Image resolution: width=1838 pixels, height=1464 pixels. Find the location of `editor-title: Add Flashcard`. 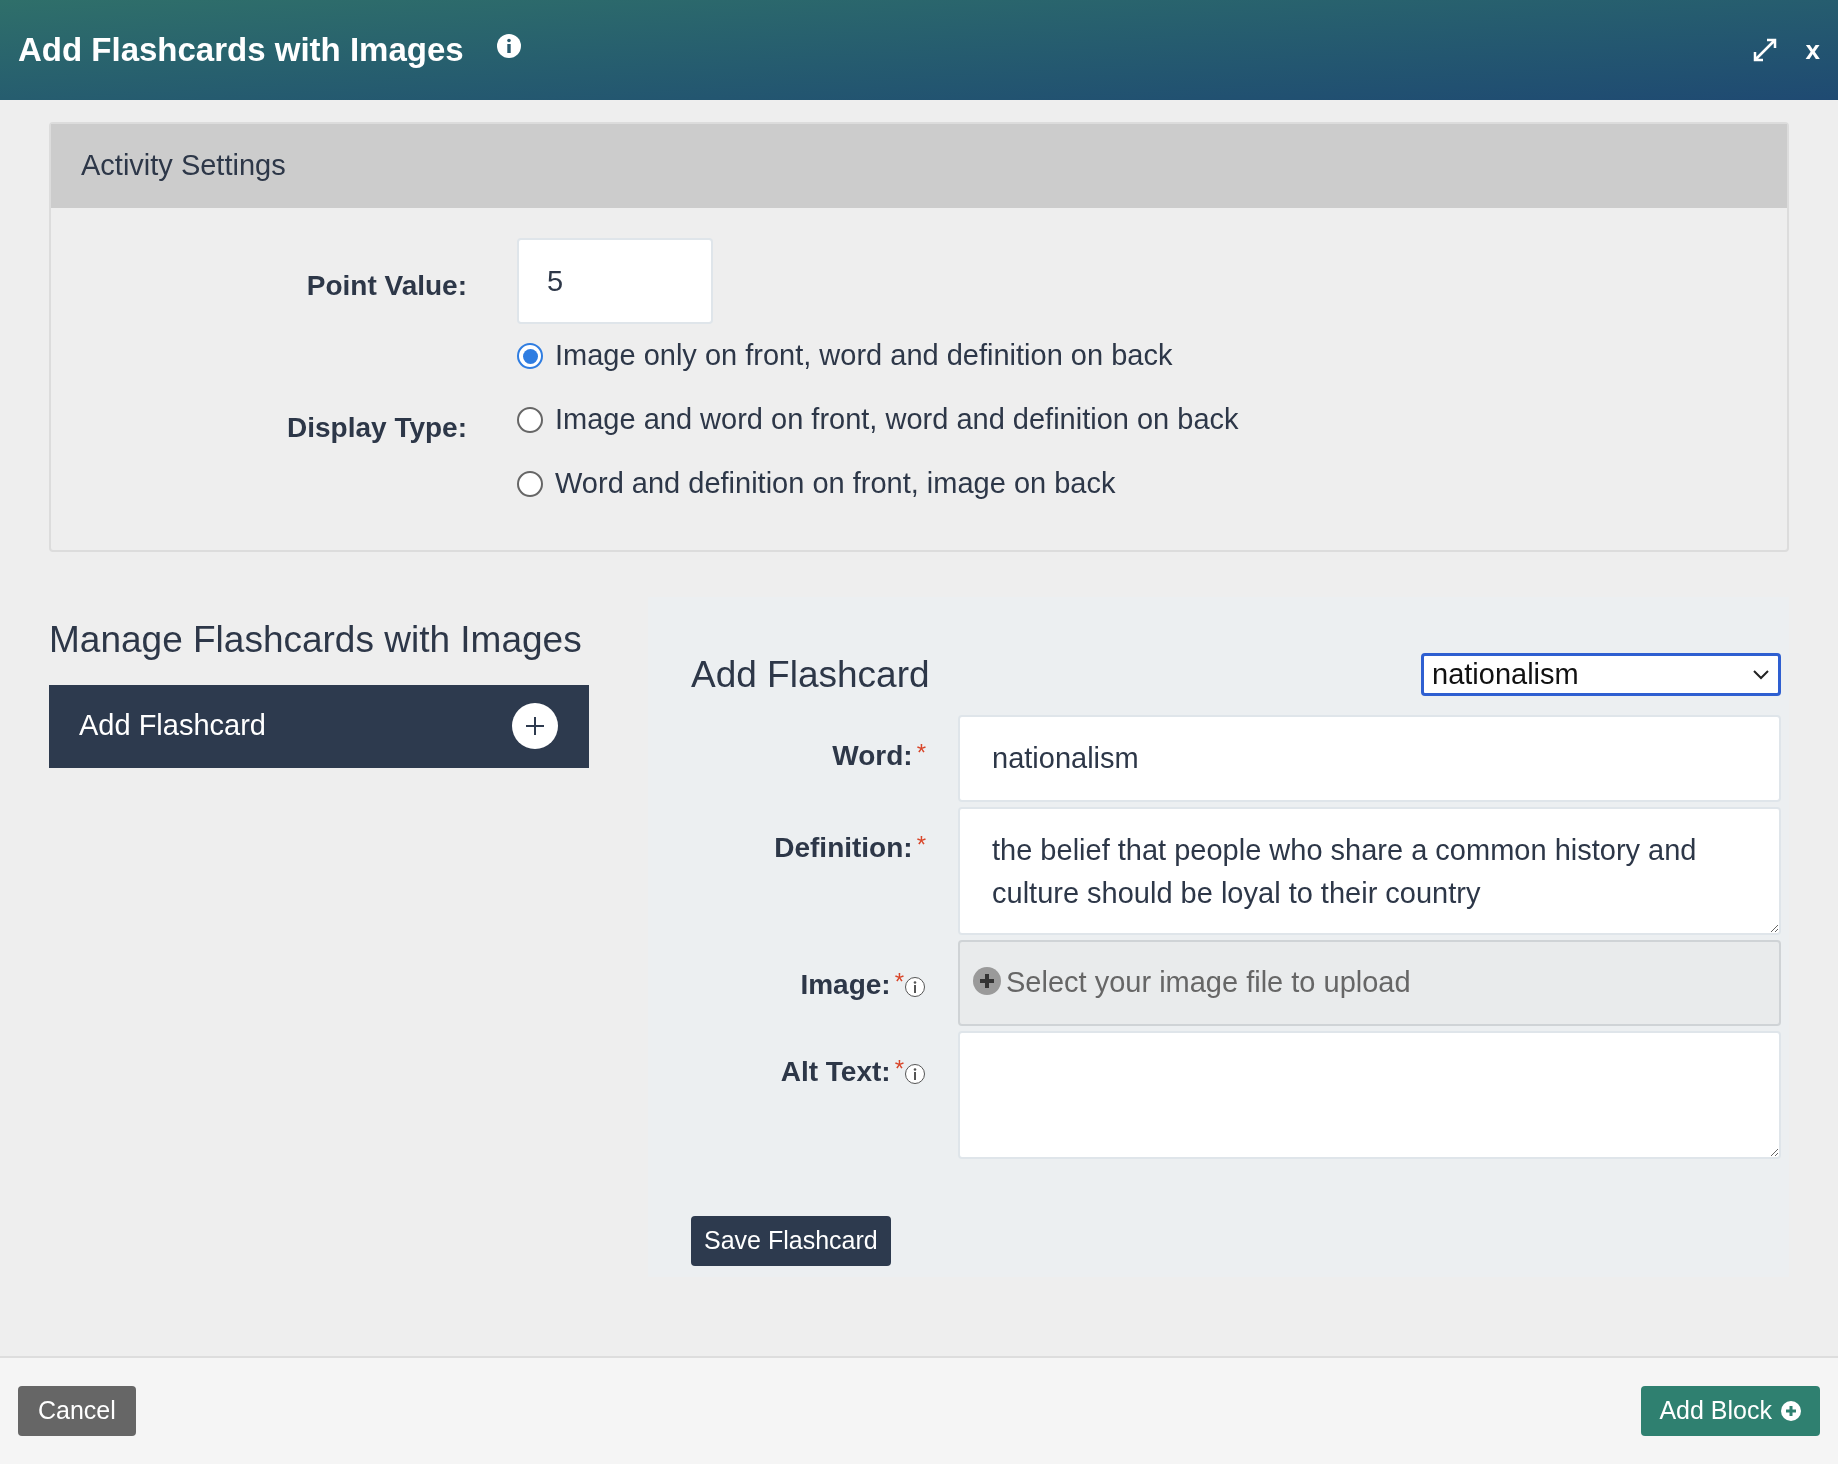

editor-title: Add Flashcard is located at coordinates (810, 675).